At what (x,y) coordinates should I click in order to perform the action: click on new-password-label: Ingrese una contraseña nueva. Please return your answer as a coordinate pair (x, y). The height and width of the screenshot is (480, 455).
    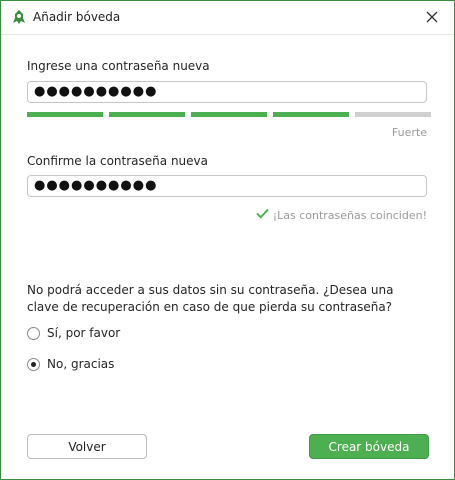
    Looking at the image, I should click on (118, 66).